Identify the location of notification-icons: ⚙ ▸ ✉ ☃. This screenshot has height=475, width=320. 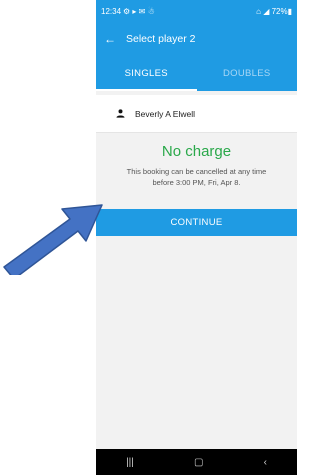
(139, 11).